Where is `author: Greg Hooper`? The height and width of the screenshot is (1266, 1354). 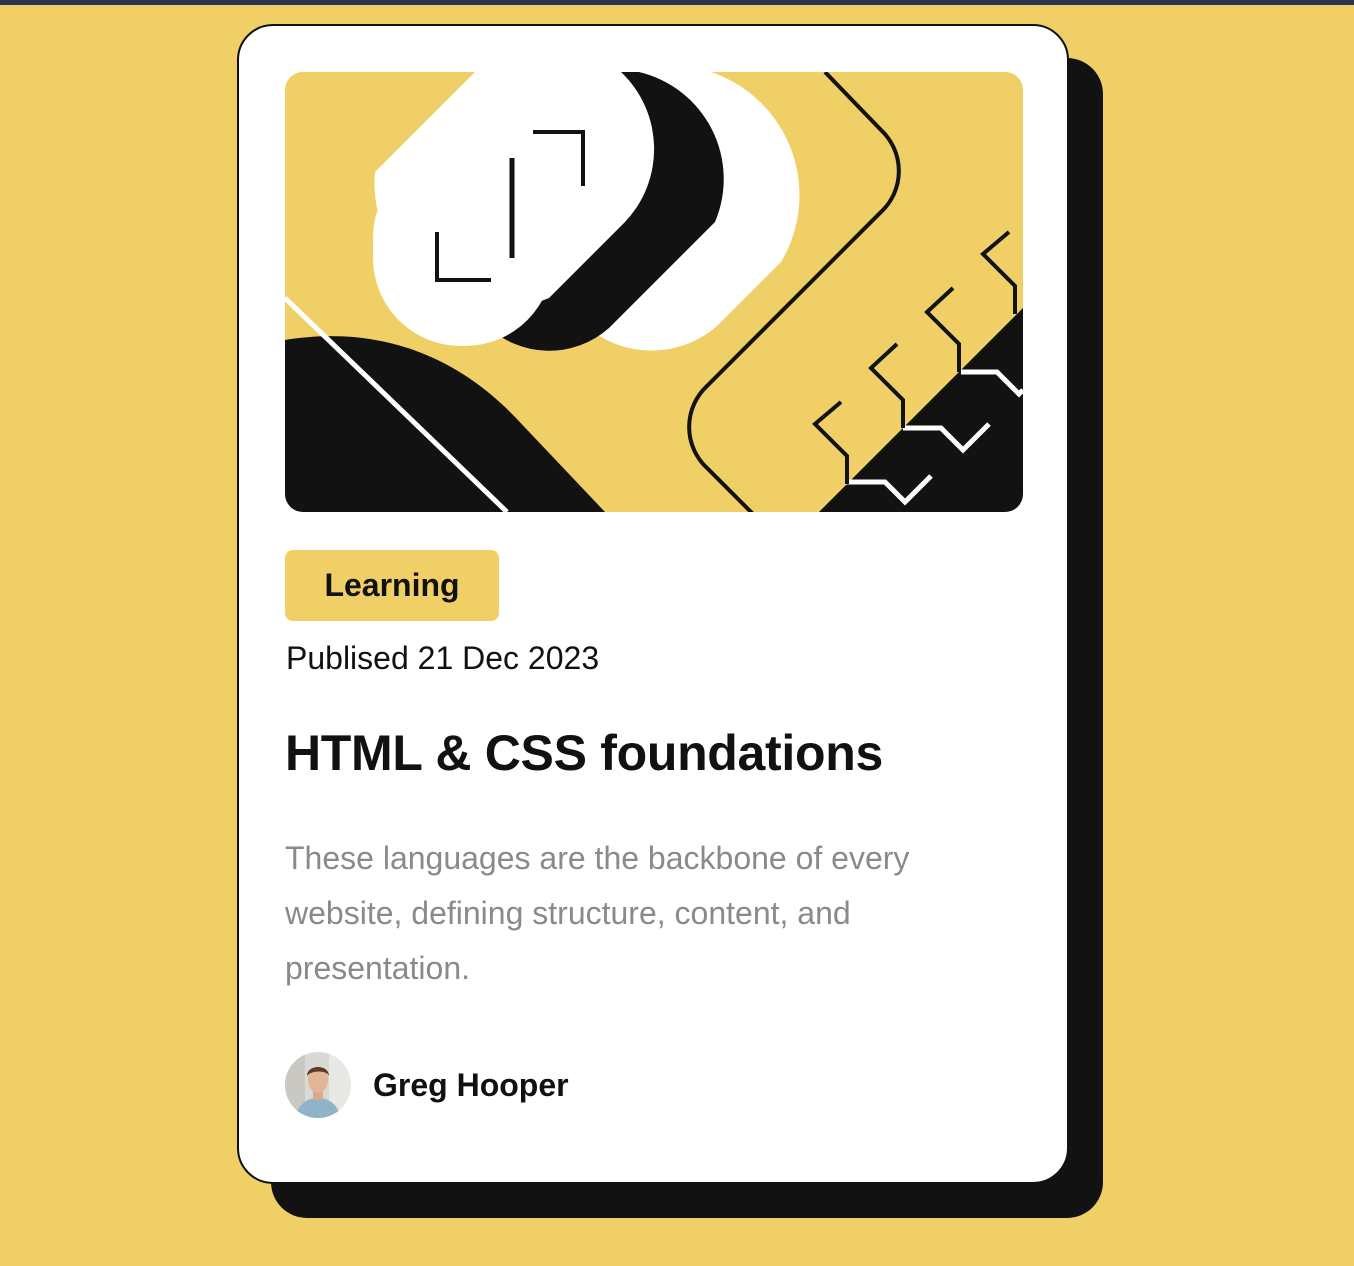 author: Greg Hooper is located at coordinates (427, 1085).